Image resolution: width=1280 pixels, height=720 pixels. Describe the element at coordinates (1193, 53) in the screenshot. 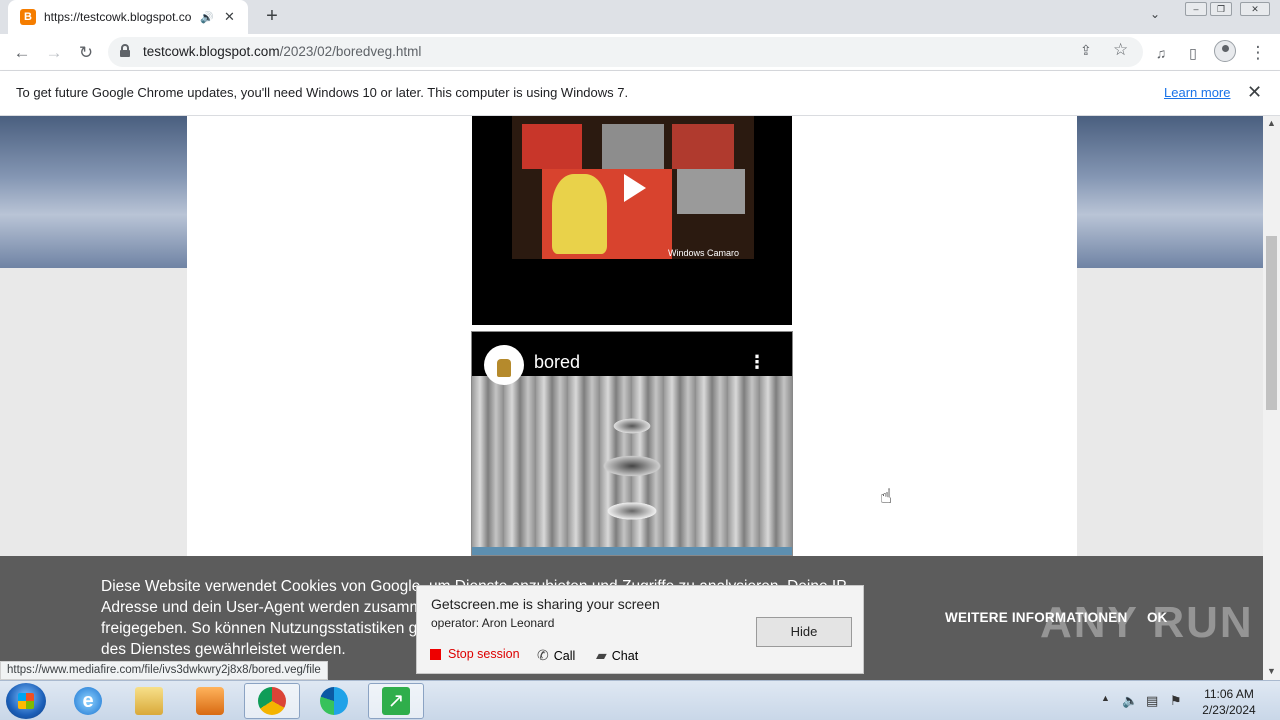

I see `side-panel-icon: ▯` at that location.